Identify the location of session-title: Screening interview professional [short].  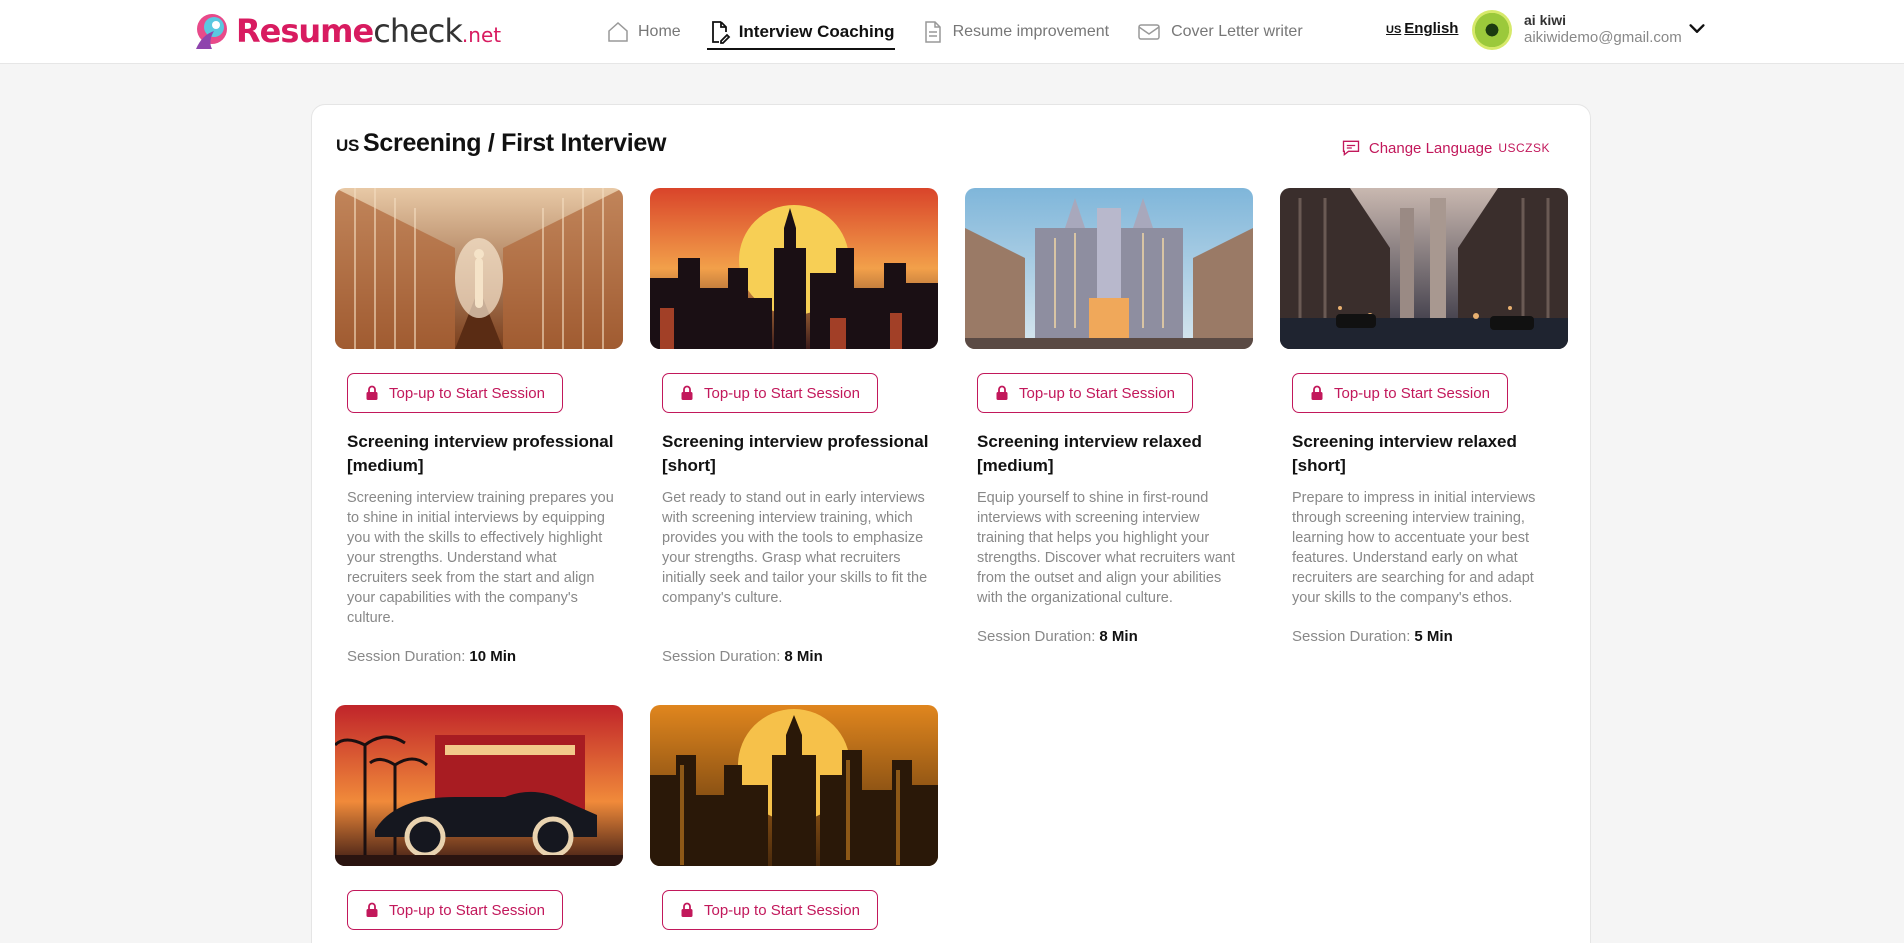
(795, 453).